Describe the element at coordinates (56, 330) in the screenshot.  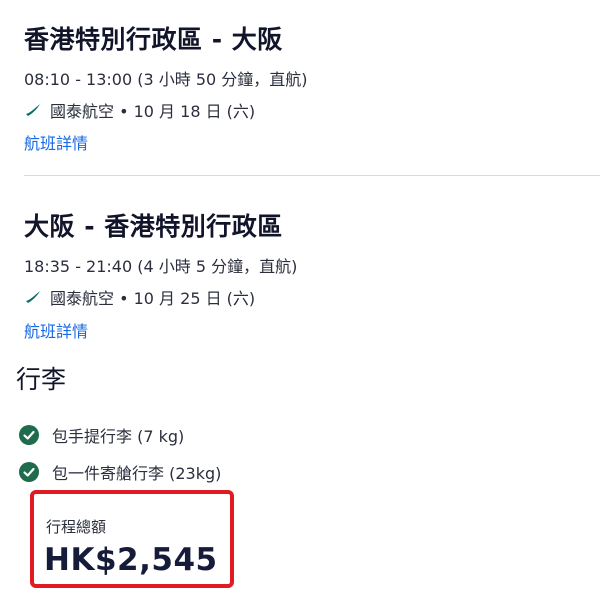
I see `inbound-flight-details-link: 航班詳情` at that location.